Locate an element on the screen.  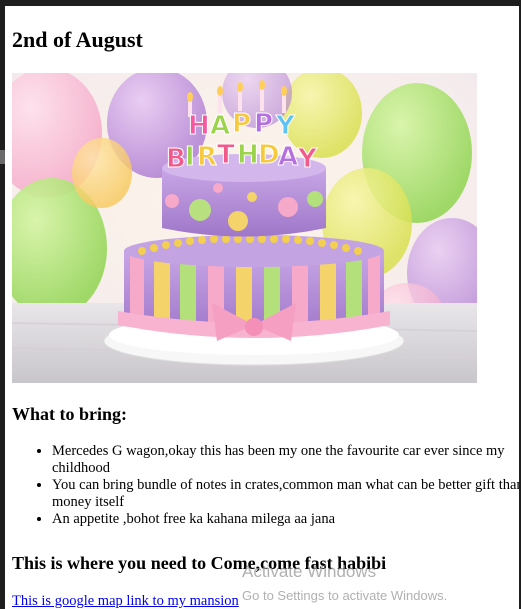
cake-letter-birthday-a: A is located at coordinates (288, 157).